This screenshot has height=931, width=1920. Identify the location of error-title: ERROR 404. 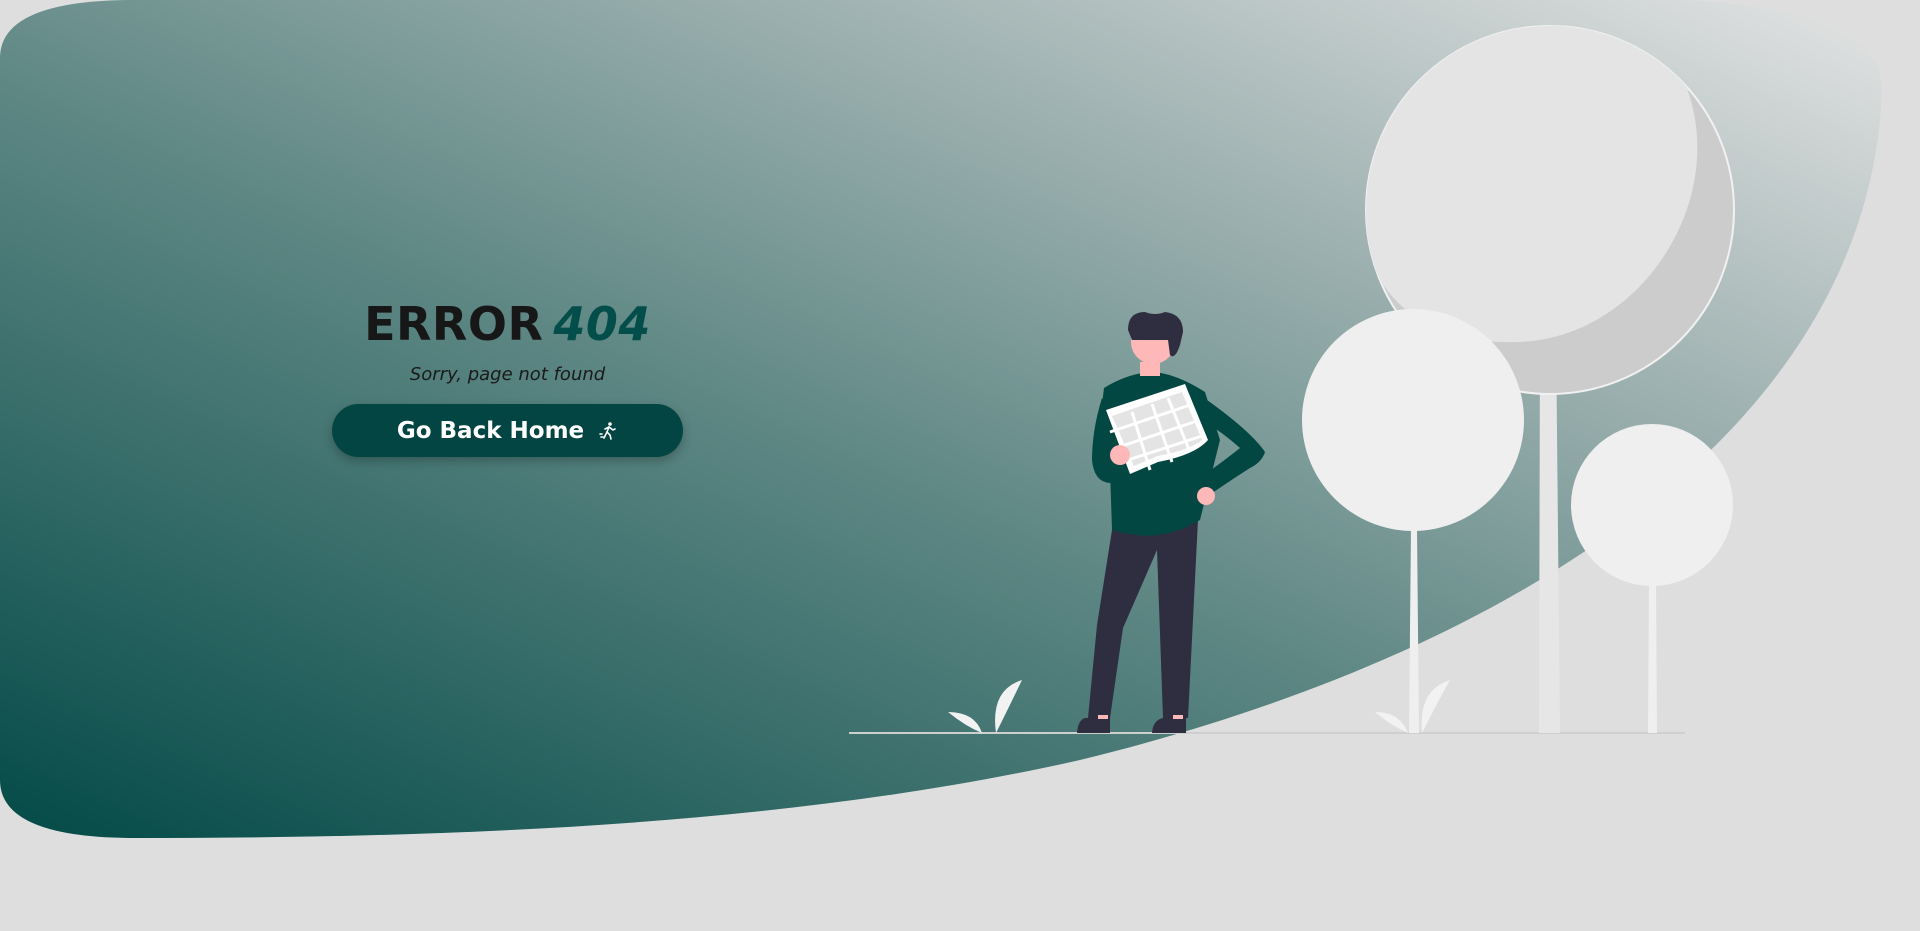
(507, 324).